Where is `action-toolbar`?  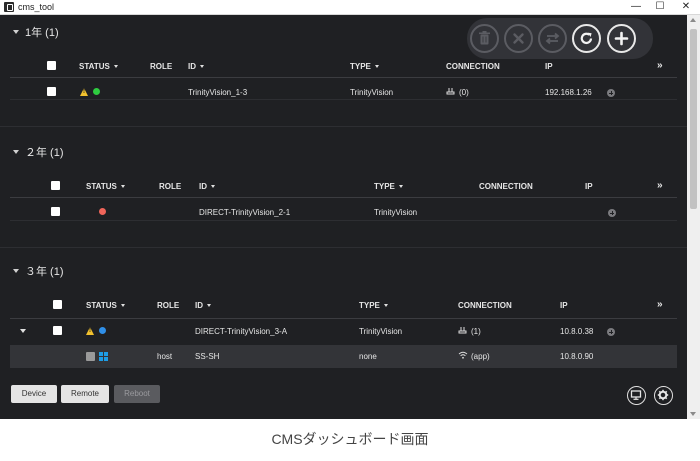 action-toolbar is located at coordinates (560, 38).